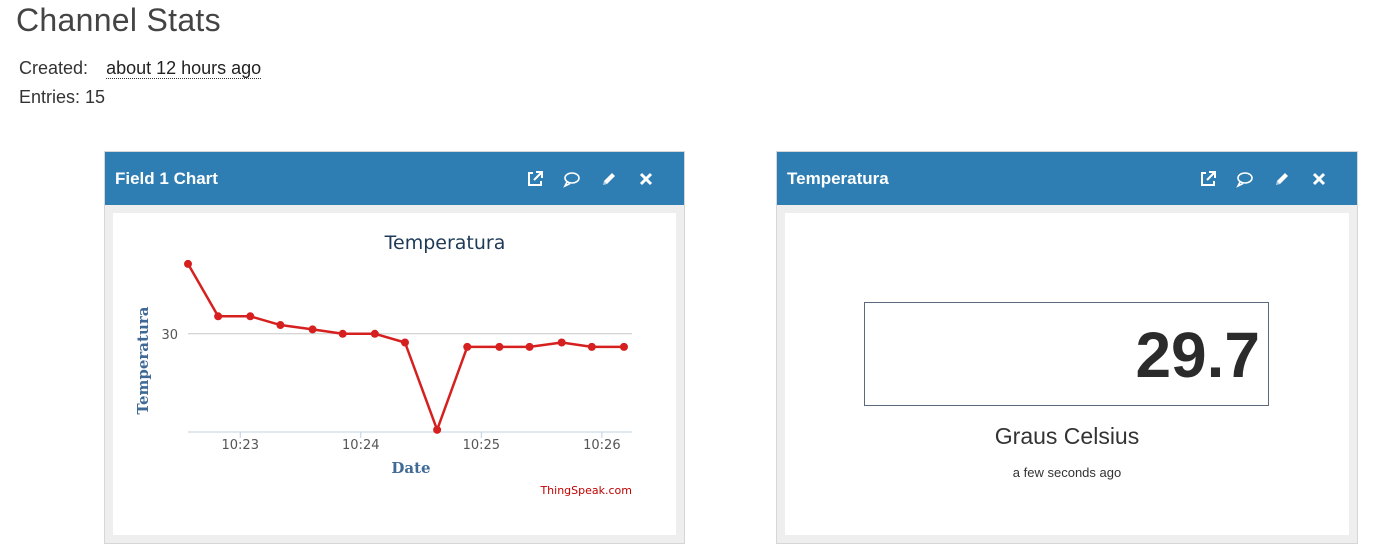 Image resolution: width=1381 pixels, height=553 pixels. What do you see at coordinates (410, 468) in the screenshot?
I see `x-axis-title: Date` at bounding box center [410, 468].